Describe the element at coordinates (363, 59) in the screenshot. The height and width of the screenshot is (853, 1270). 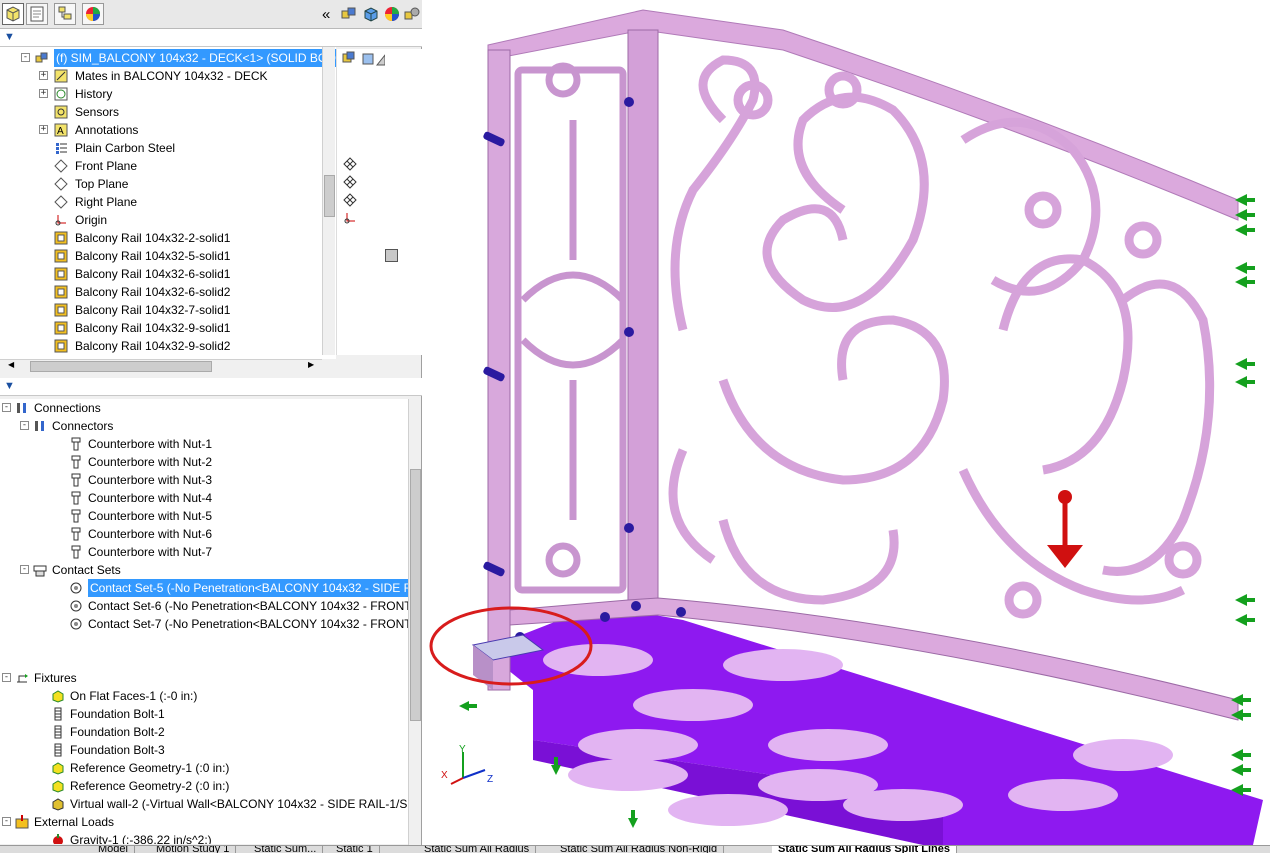
I see `component-state-icons` at that location.